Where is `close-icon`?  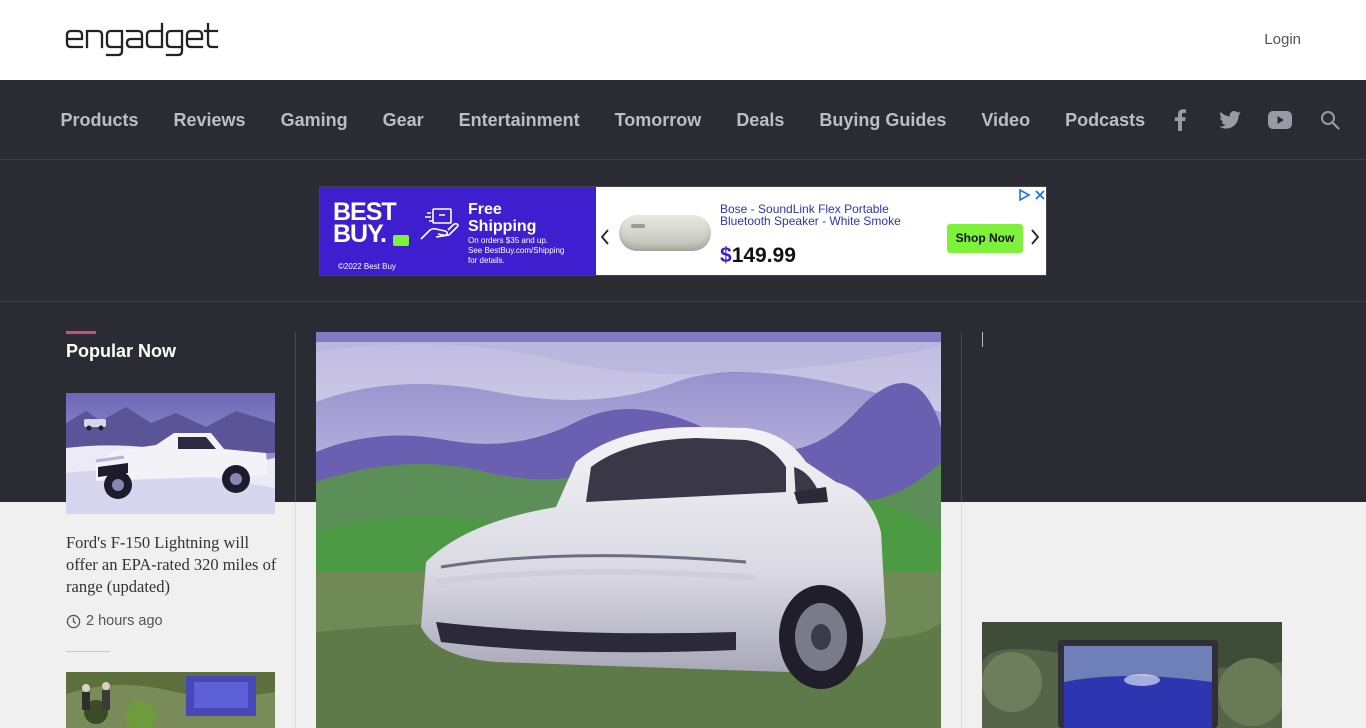 close-icon is located at coordinates (1040, 195).